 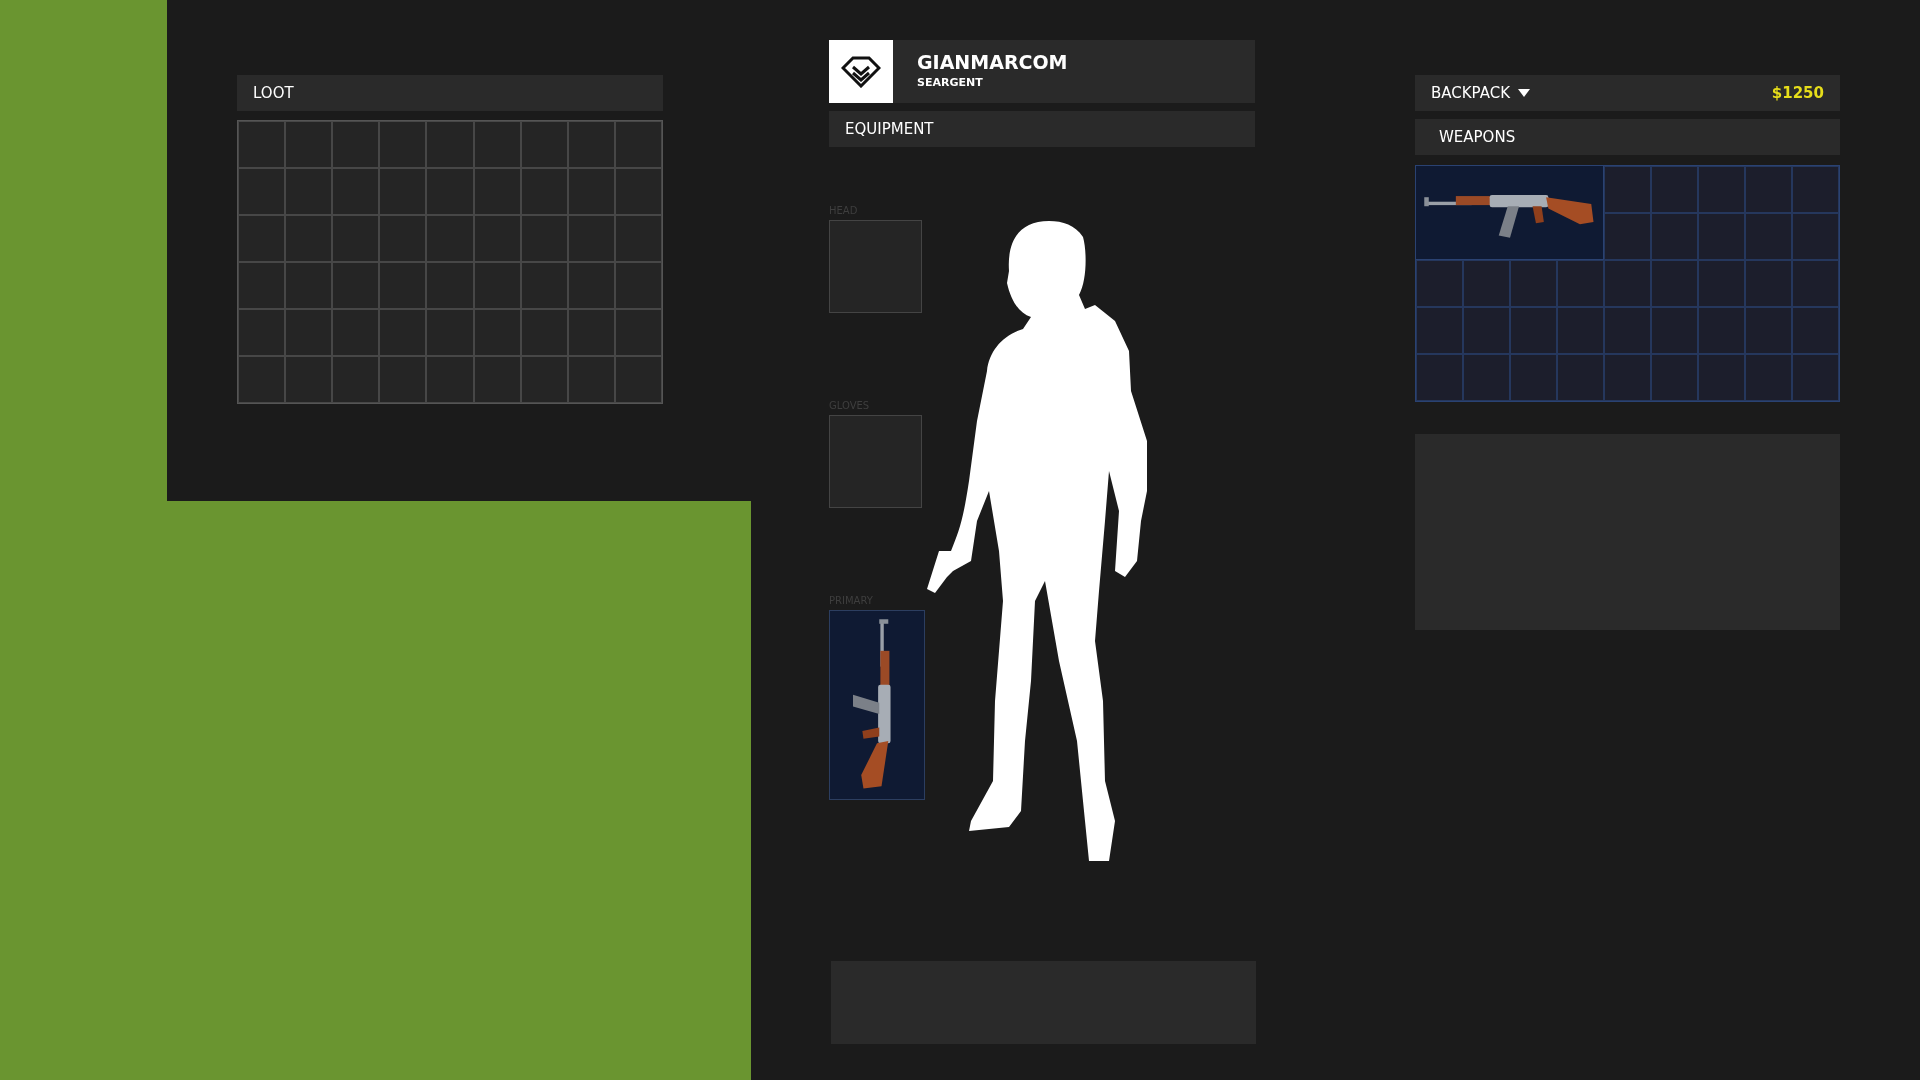 I want to click on weapon-item, so click(x=1509, y=212).